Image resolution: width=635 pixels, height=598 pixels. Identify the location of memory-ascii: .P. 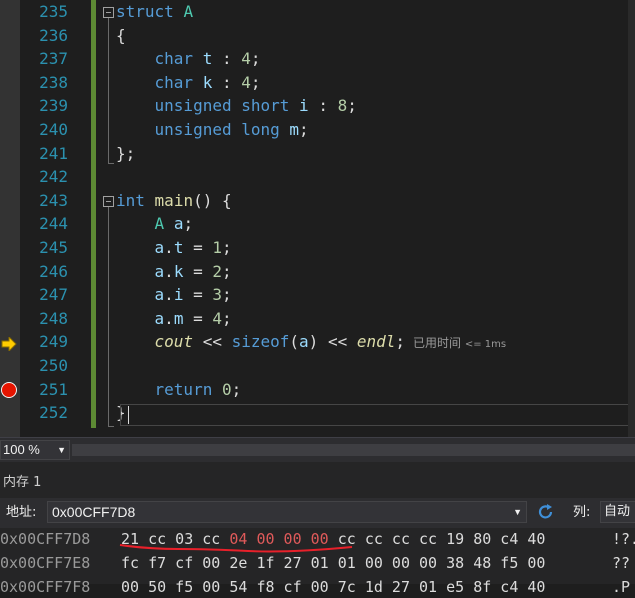
(621, 587).